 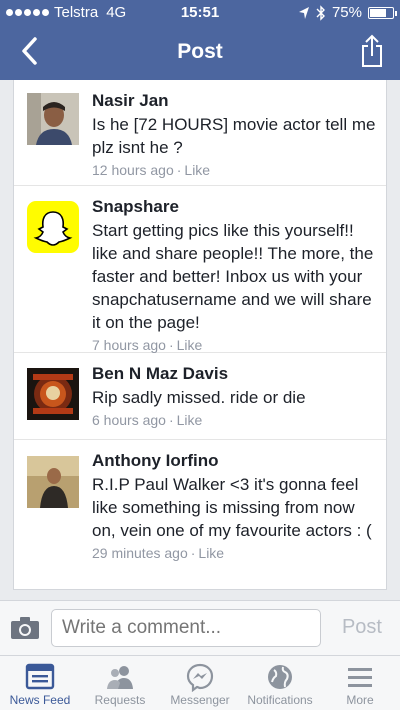 What do you see at coordinates (234, 101) in the screenshot?
I see `comment-author: Nasir Jan` at bounding box center [234, 101].